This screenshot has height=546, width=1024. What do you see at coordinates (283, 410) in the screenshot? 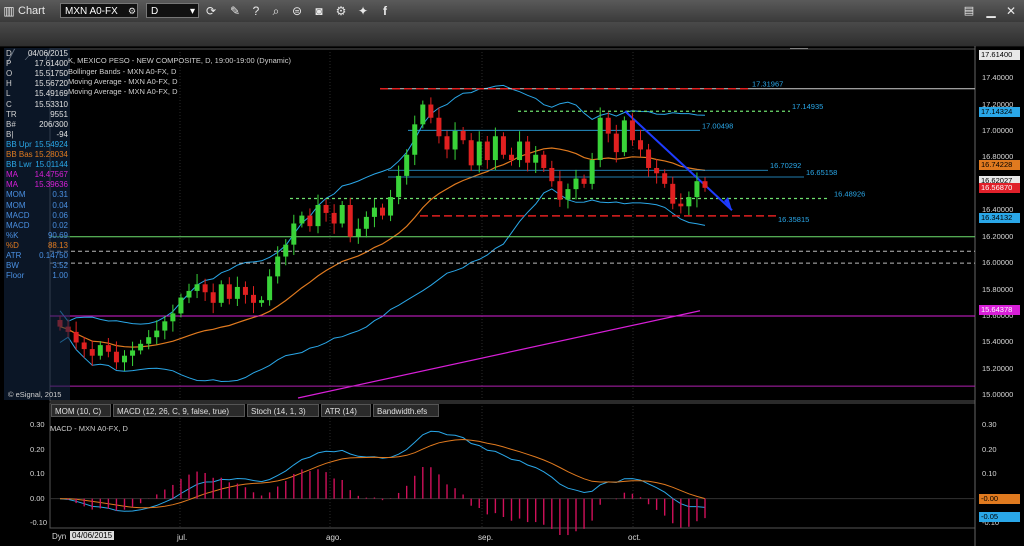
I see `tab-stoch: Stoch (14, 1, 3)` at bounding box center [283, 410].